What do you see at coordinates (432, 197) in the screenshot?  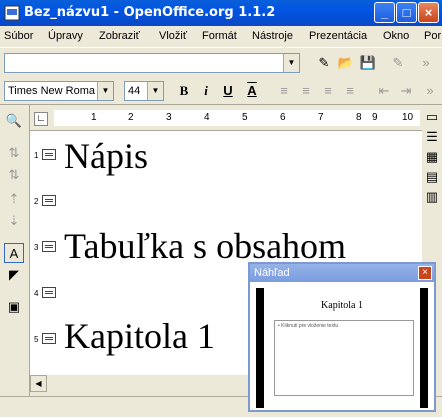 I see `handout-view-icon: ▥` at bounding box center [432, 197].